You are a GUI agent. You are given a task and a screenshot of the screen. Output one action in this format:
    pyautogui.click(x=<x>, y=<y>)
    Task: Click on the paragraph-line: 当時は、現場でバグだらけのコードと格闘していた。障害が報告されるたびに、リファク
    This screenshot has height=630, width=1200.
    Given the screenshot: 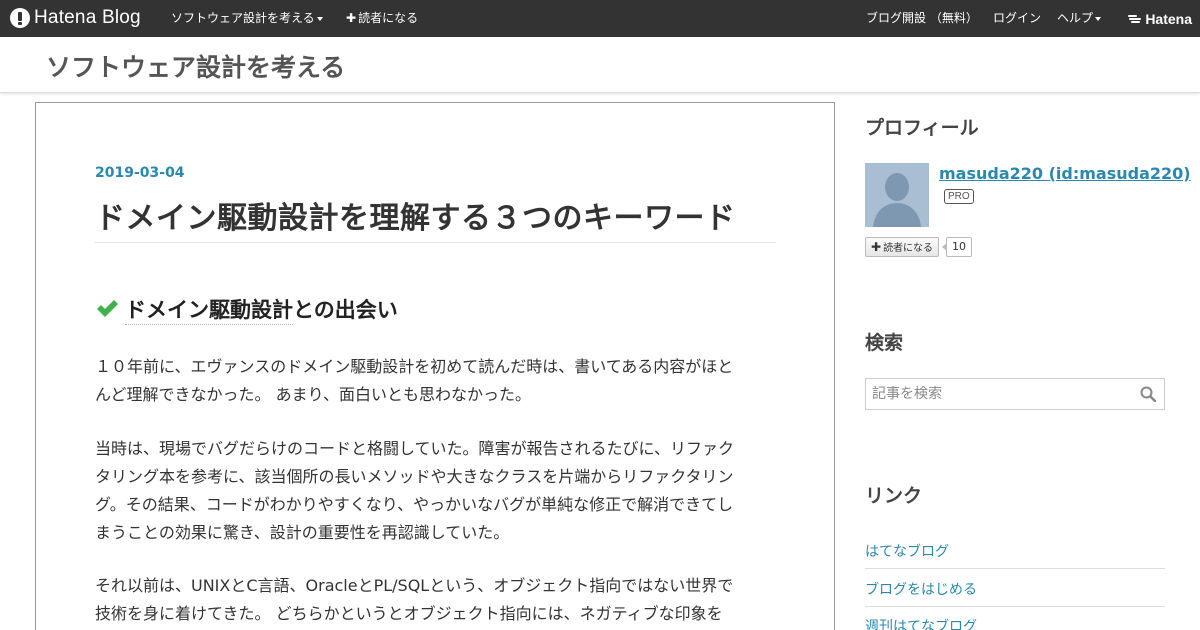 What is the action you would take?
    pyautogui.click(x=415, y=448)
    